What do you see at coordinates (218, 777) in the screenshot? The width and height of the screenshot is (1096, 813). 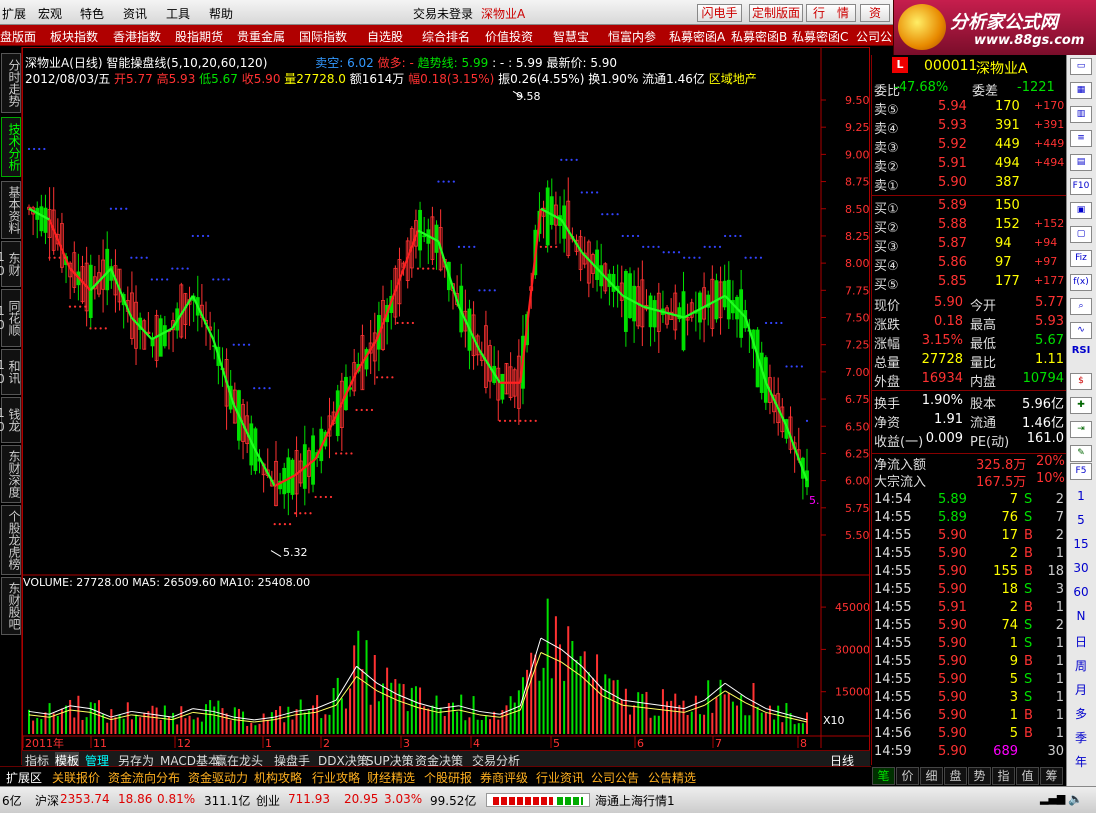 I see `info-tab-fund-driver: 资金驱动力` at bounding box center [218, 777].